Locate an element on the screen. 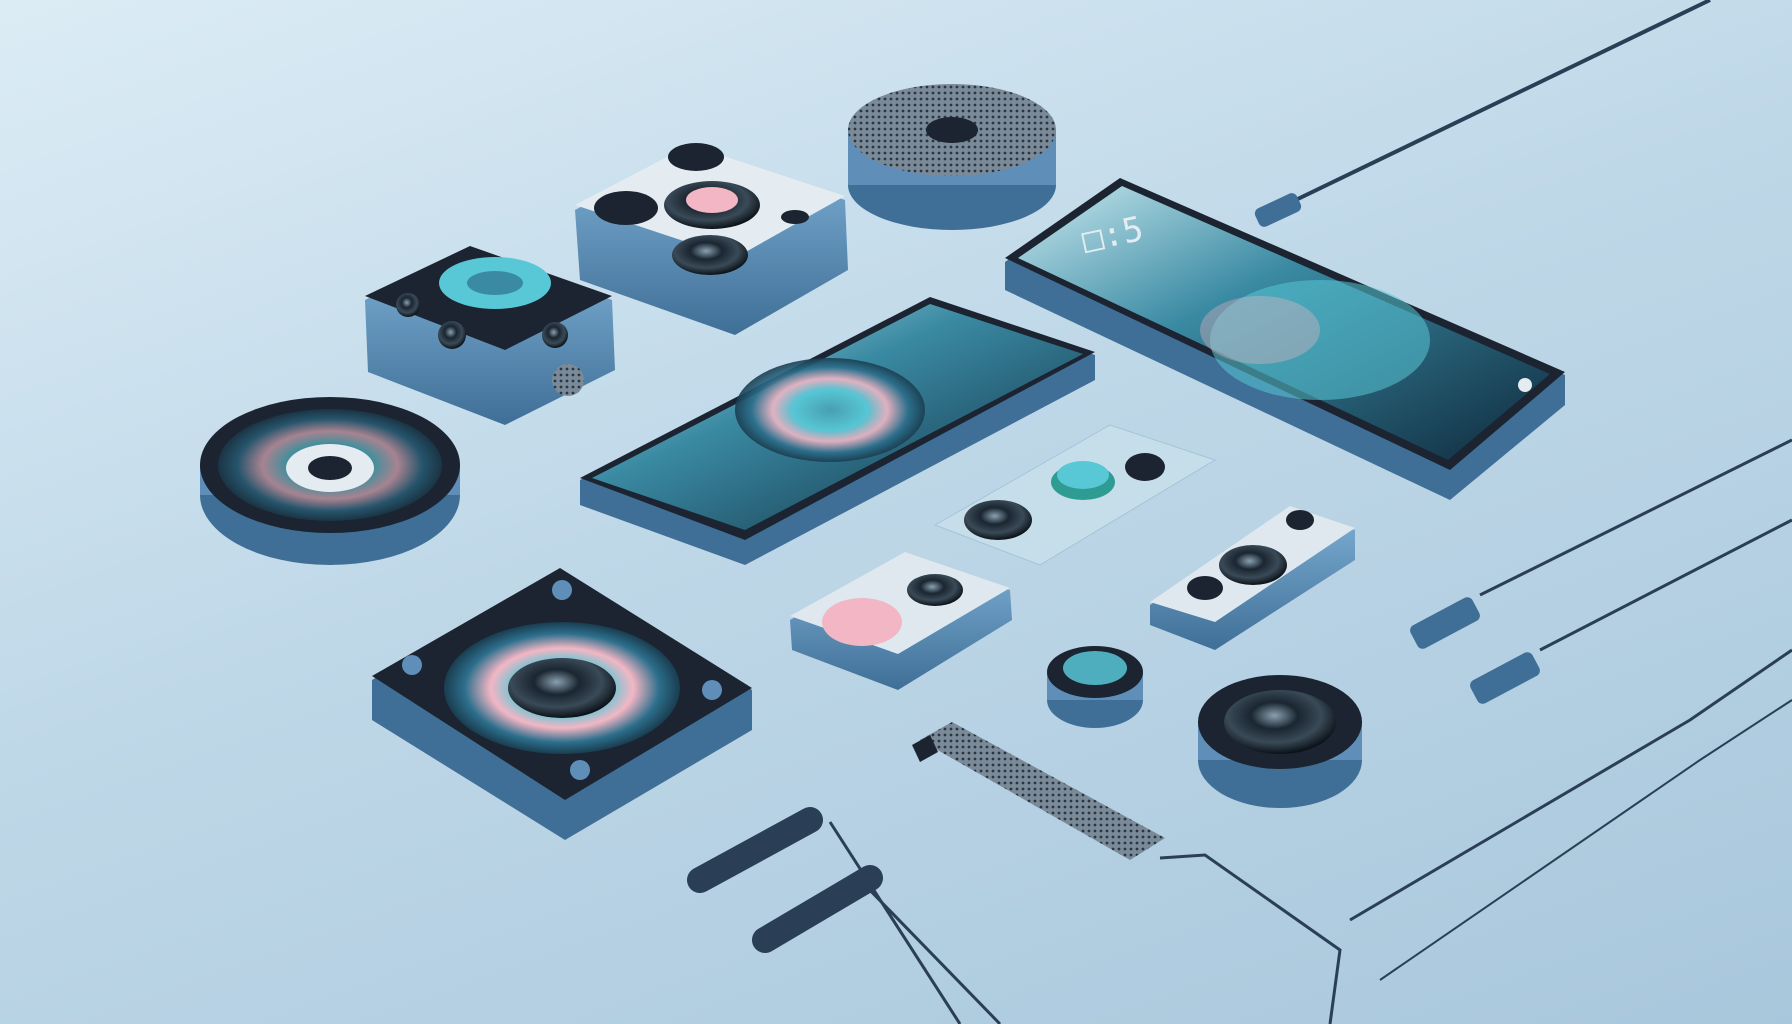 Image resolution: width=1792 pixels, height=1024 pixels. camera-module-top is located at coordinates (711, 239).